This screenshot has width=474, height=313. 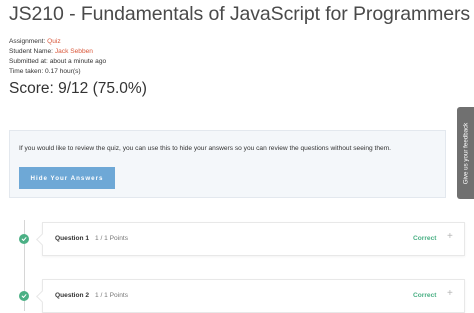 What do you see at coordinates (63, 71) in the screenshot?
I see `time-taken-value: 0.17 hour(s)` at bounding box center [63, 71].